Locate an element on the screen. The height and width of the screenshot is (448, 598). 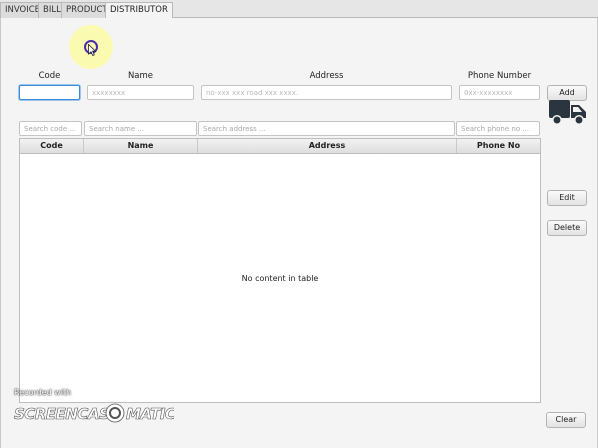
edit-button: Edit is located at coordinates (567, 198).